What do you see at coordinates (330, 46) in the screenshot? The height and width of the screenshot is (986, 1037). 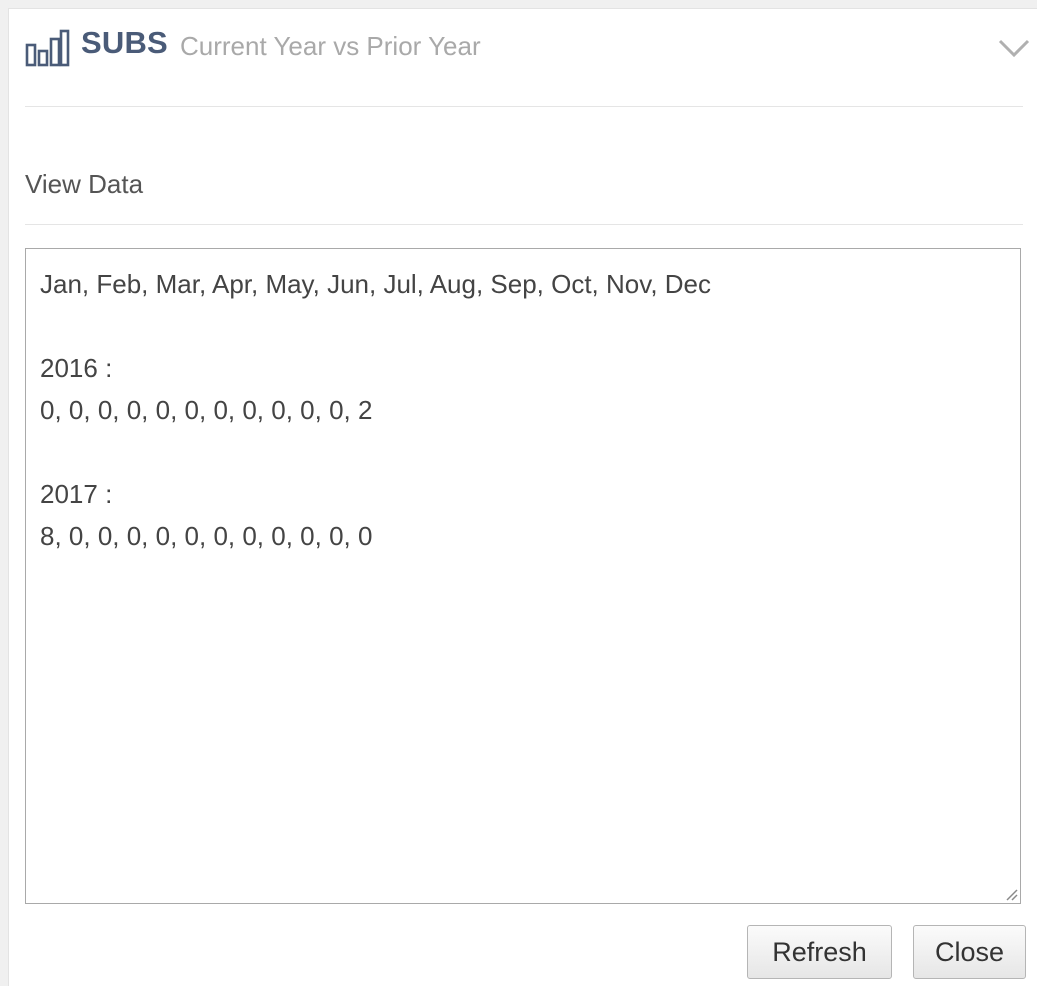 I see `panel-subtitle: Current Year vs Prior Year` at bounding box center [330, 46].